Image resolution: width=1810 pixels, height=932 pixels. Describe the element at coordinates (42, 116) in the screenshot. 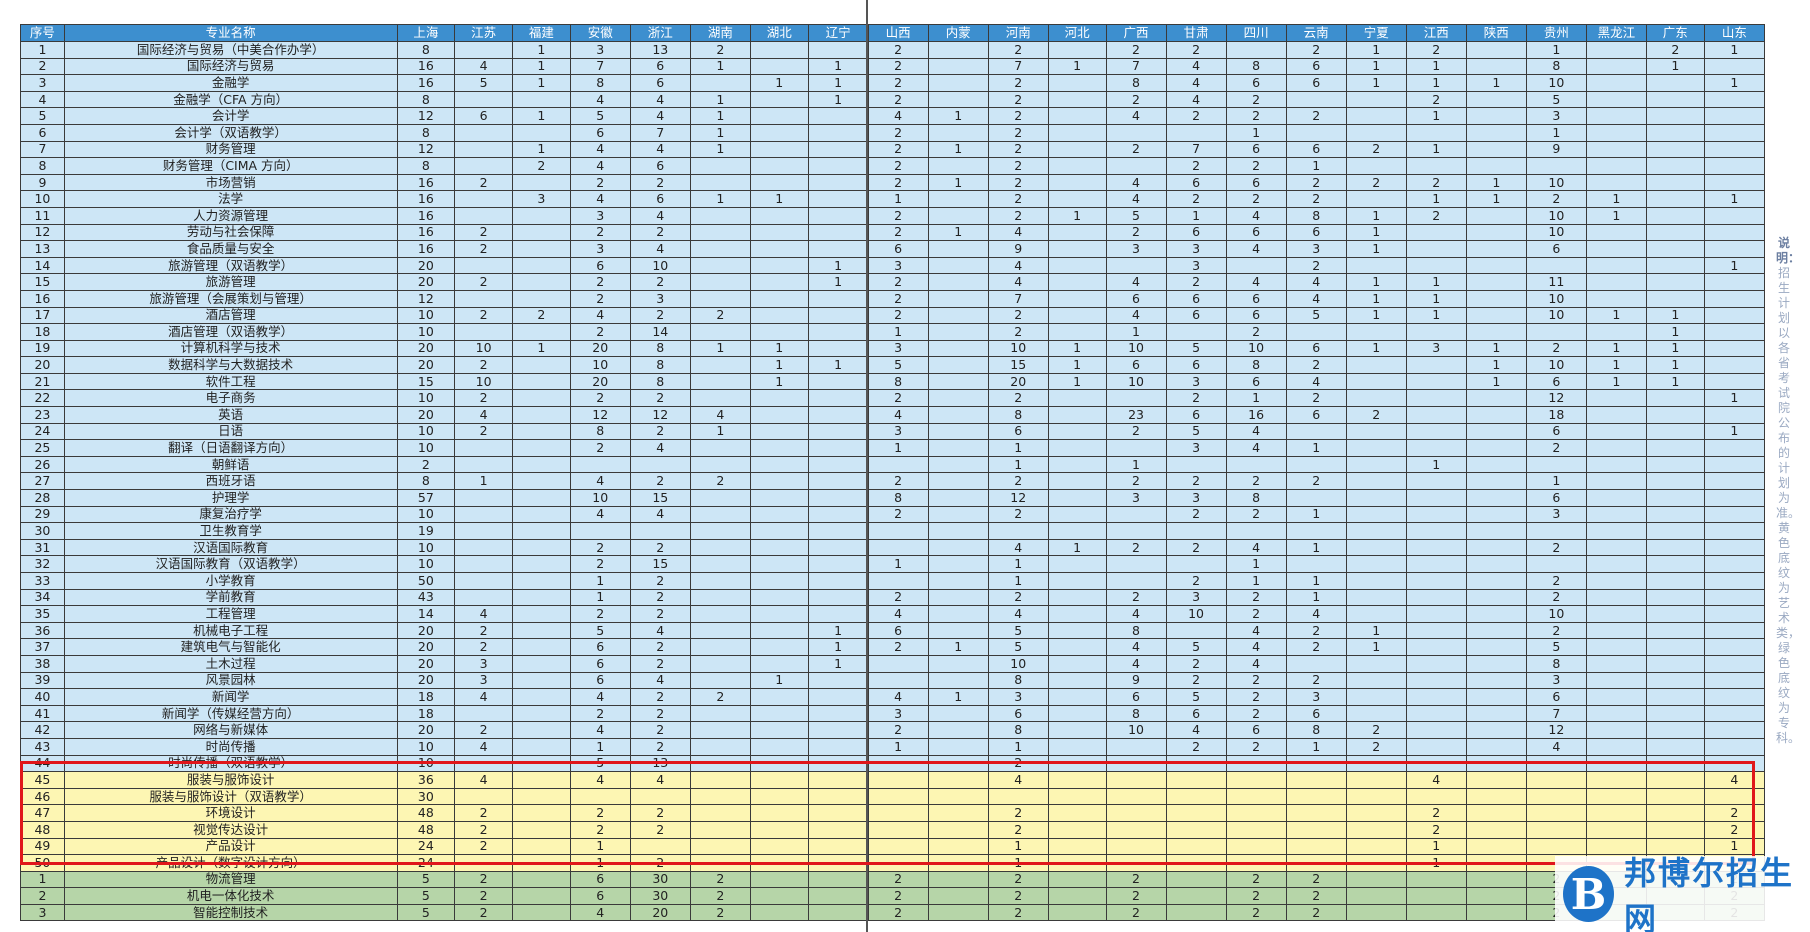

I see `row-number-cell: 5` at that location.